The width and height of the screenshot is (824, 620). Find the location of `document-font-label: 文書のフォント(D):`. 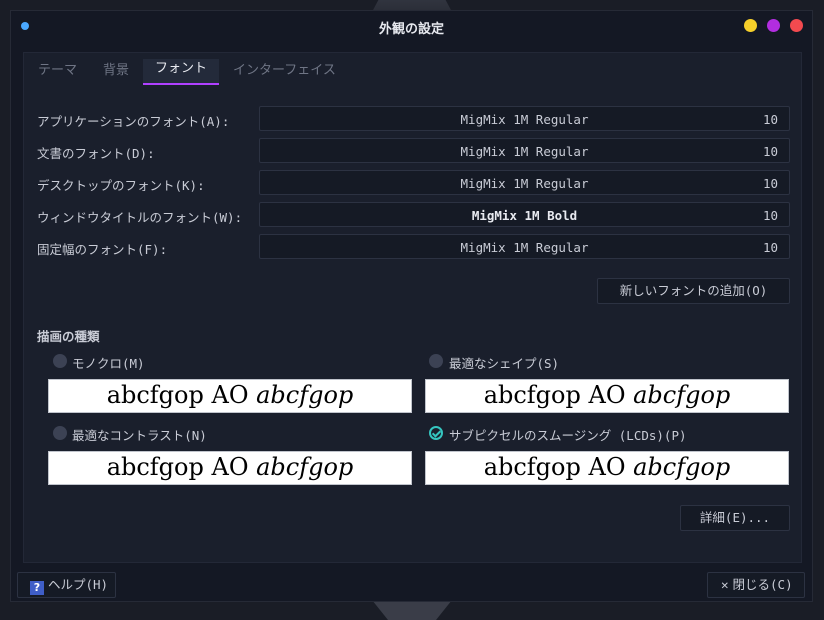

document-font-label: 文書のフォント(D): is located at coordinates (96, 153).